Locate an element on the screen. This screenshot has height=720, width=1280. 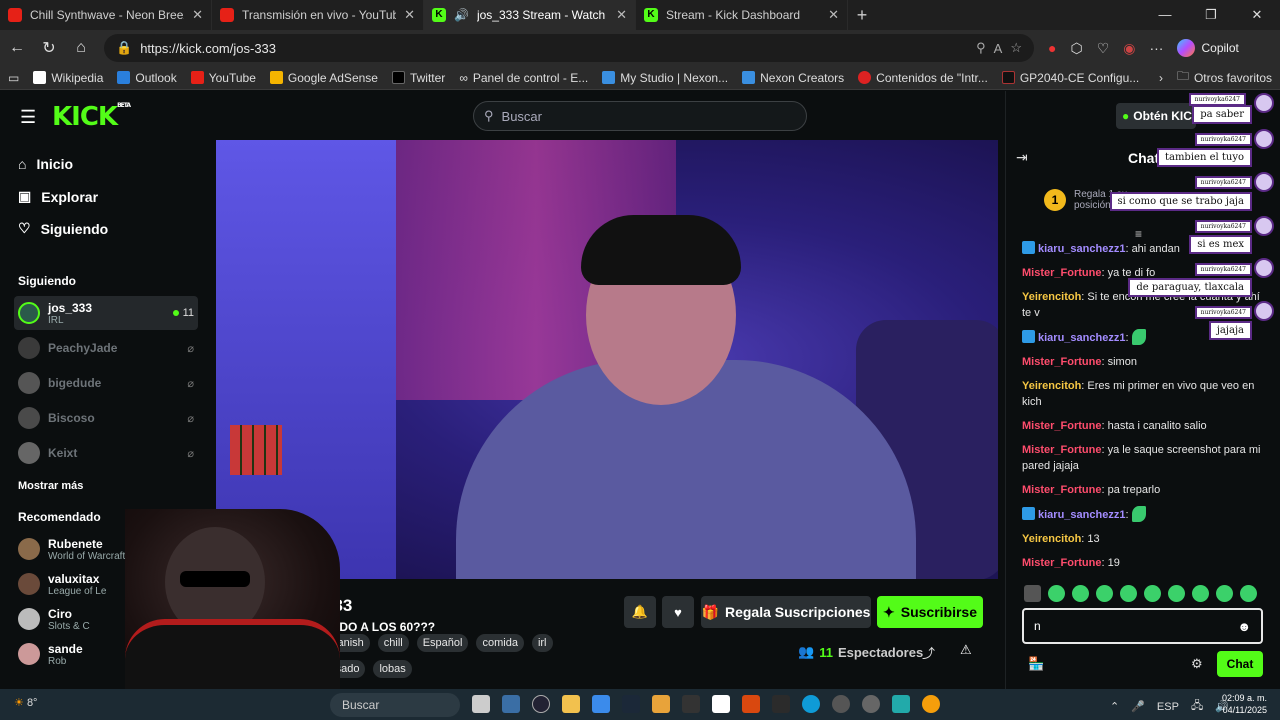
obs-icon is located at coordinates (541, 704).